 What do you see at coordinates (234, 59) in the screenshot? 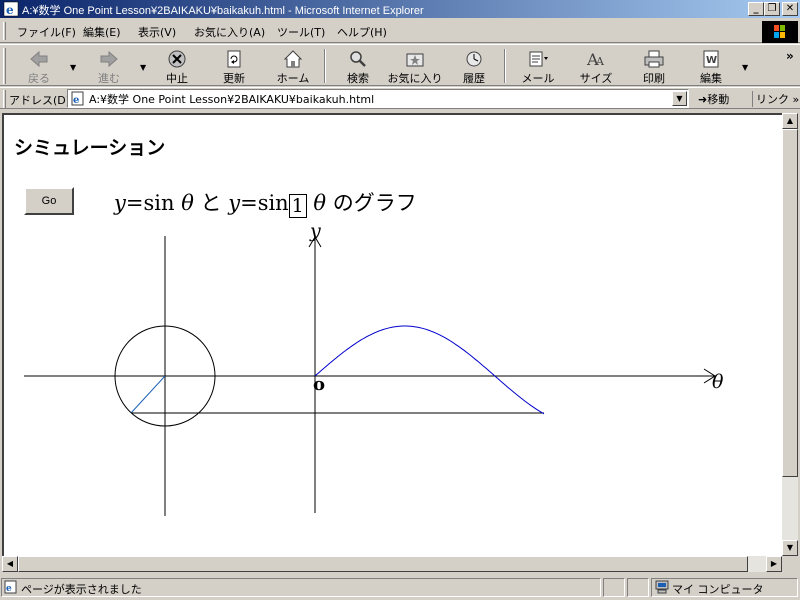
I see `refresh-icon` at bounding box center [234, 59].